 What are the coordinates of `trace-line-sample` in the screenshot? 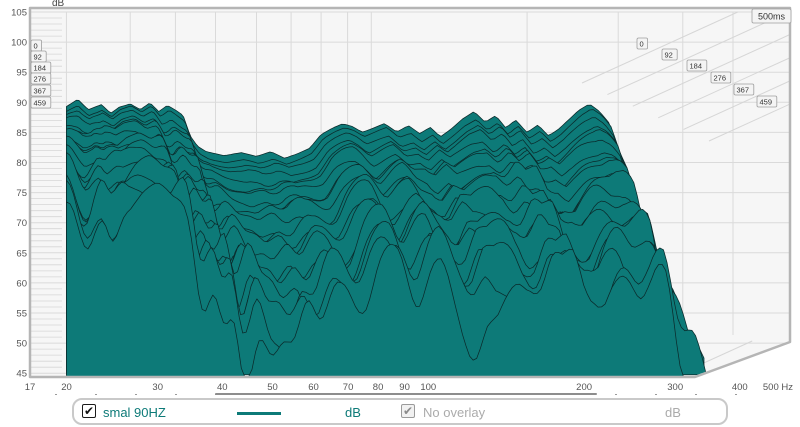 It's located at (259, 413).